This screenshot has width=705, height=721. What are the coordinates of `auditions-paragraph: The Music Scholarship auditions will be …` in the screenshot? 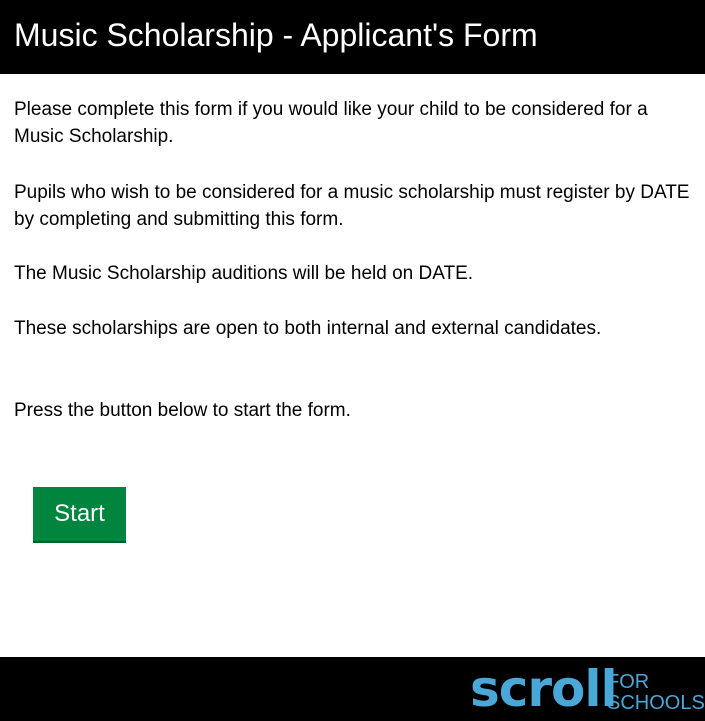 It's located at (244, 273).